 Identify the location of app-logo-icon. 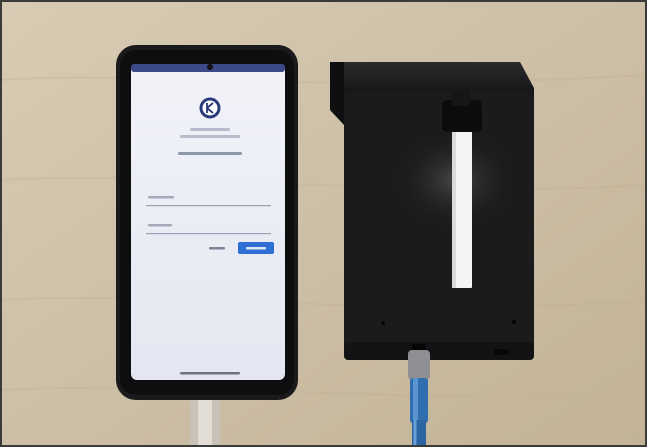
(210, 108).